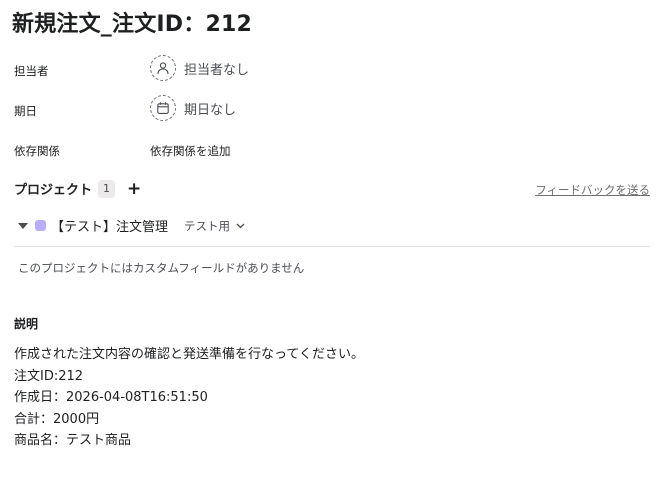 This screenshot has height=484, width=661. What do you see at coordinates (332, 246) in the screenshot?
I see `divider` at bounding box center [332, 246].